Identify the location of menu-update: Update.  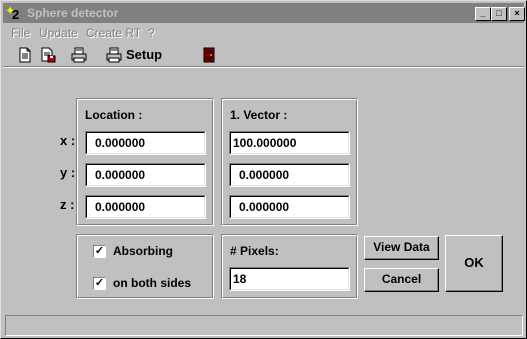
(58, 33).